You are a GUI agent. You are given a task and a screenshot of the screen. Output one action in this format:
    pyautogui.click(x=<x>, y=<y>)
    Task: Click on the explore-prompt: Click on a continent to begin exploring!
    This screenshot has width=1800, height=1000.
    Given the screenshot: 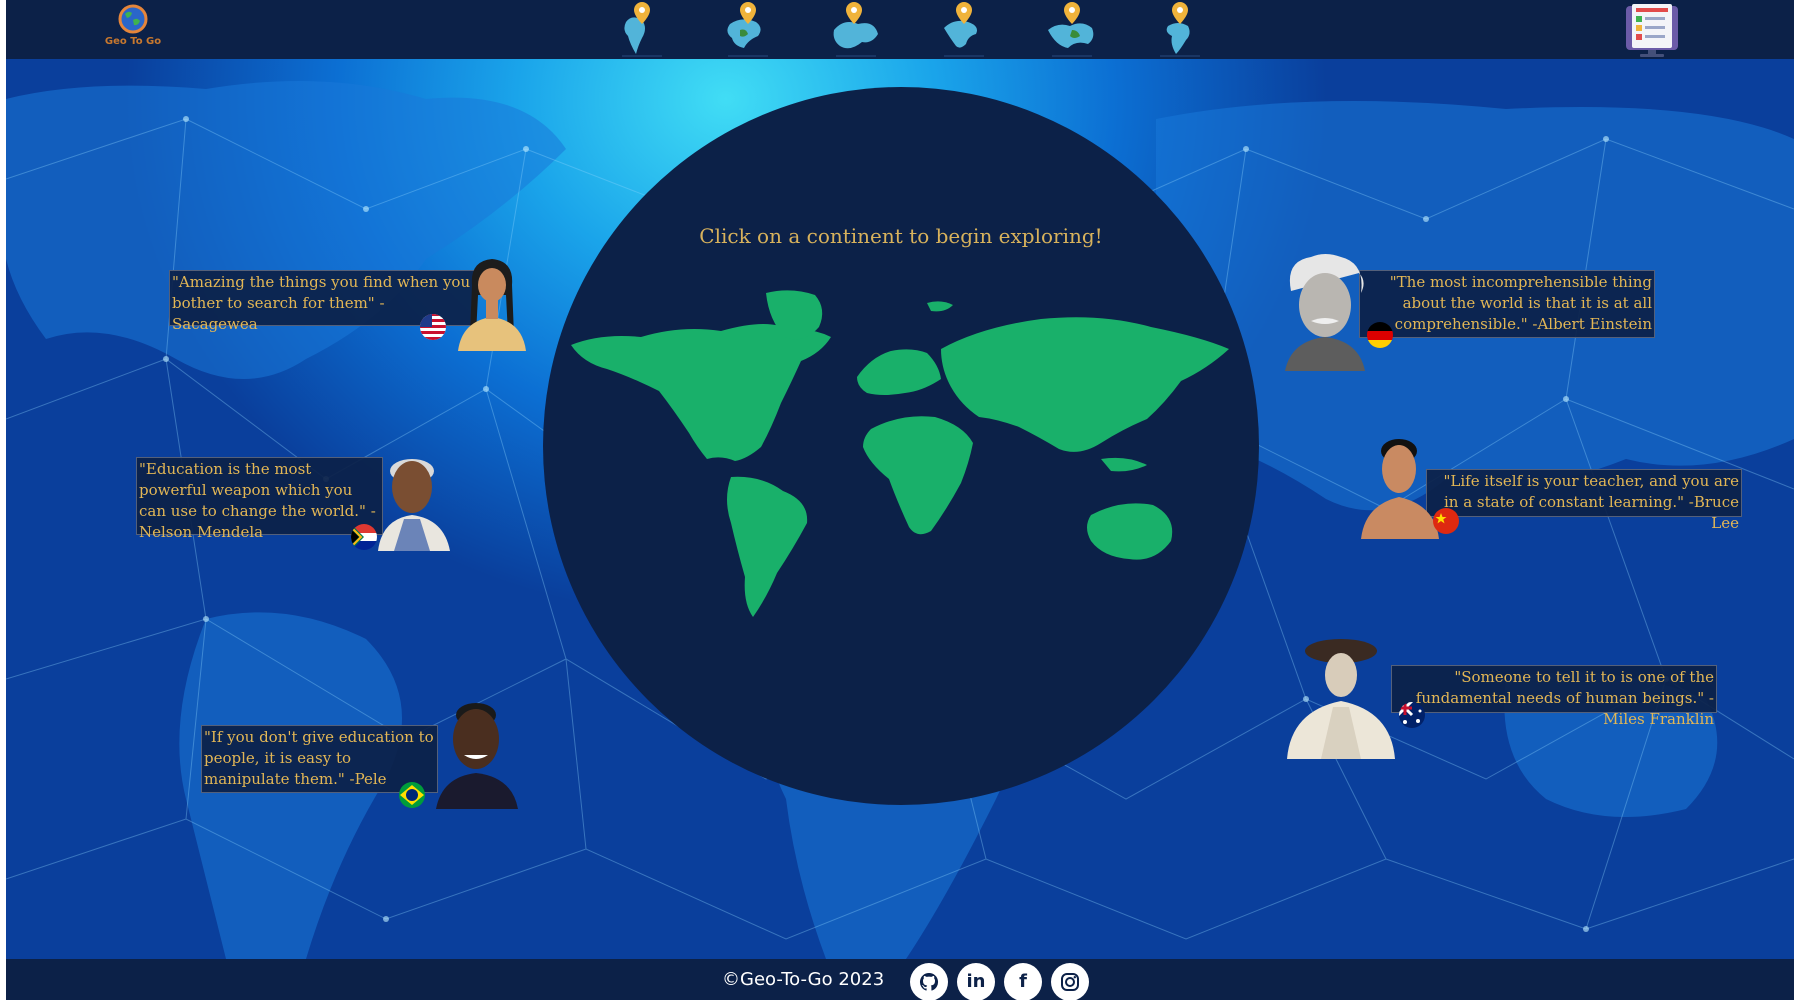 What is the action you would take?
    pyautogui.click(x=901, y=236)
    